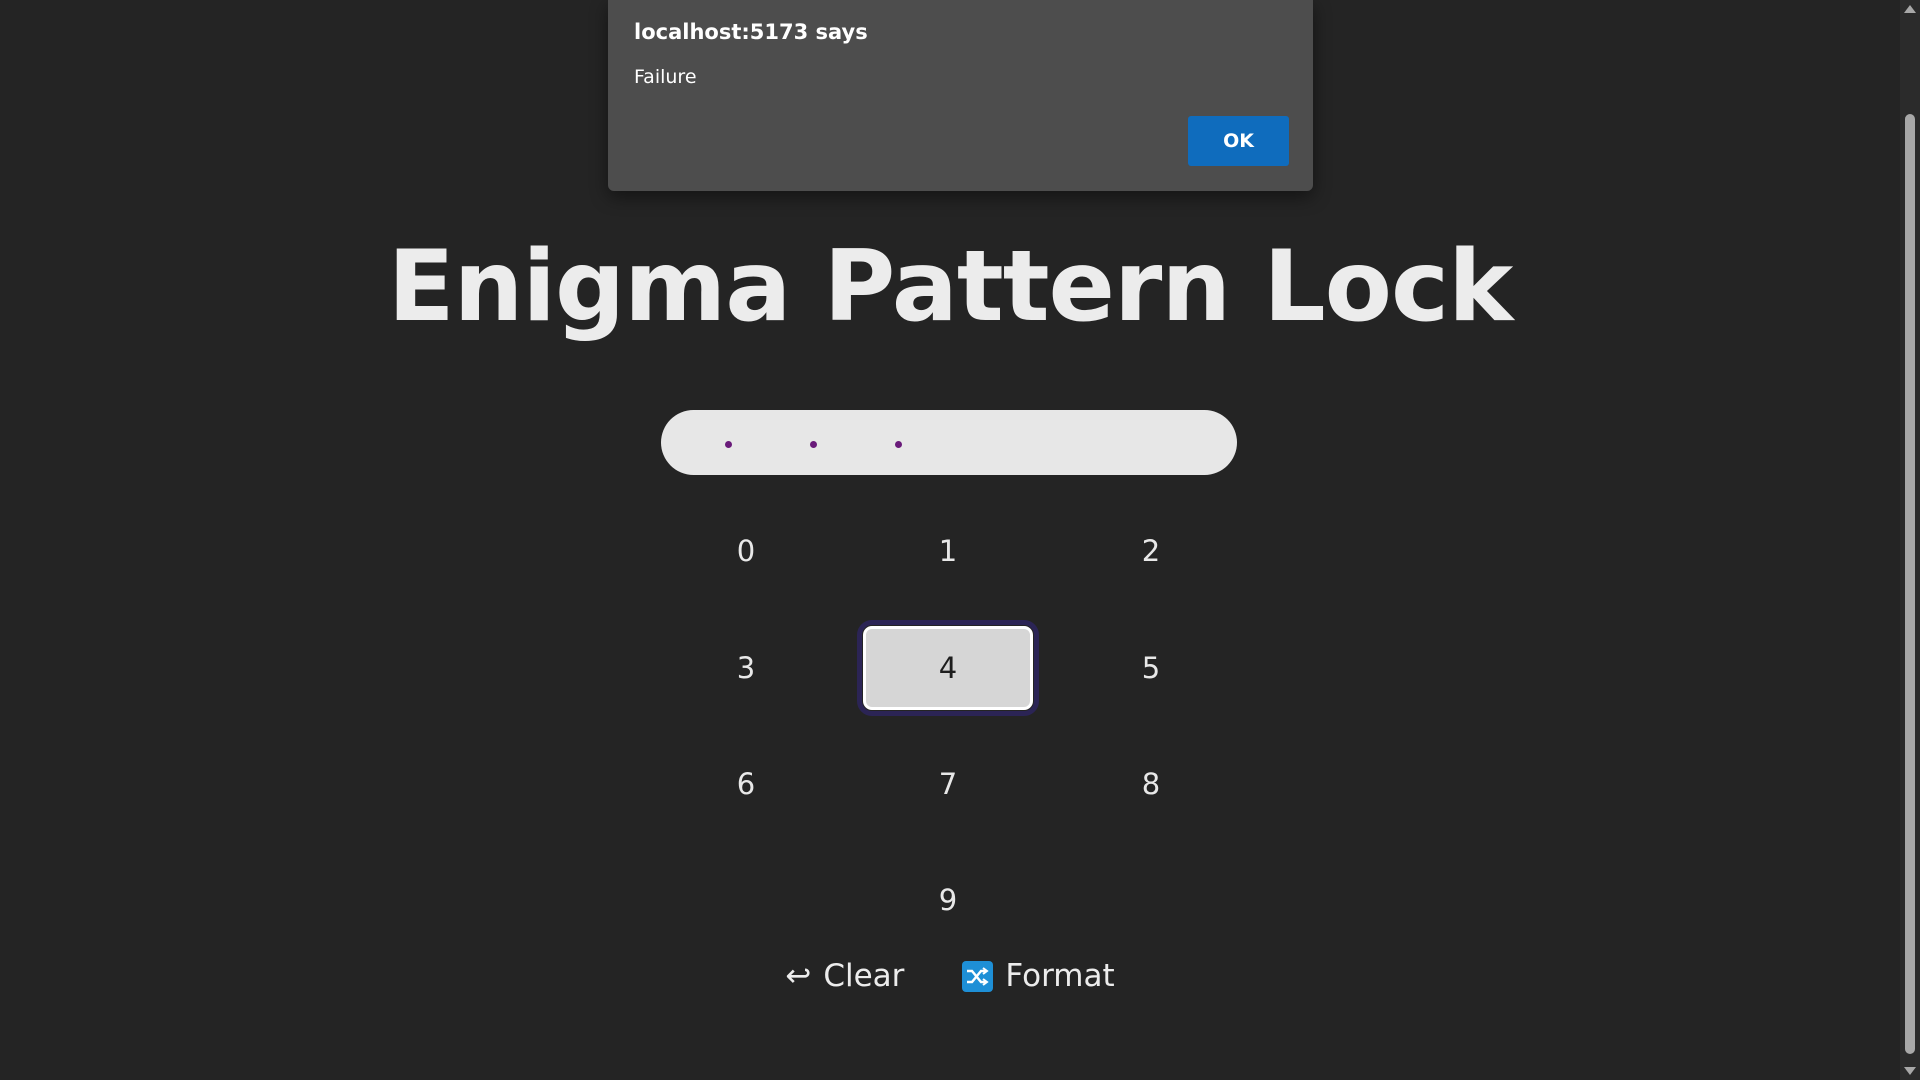  What do you see at coordinates (1910, 1071) in the screenshot?
I see `scroll-down-icon` at bounding box center [1910, 1071].